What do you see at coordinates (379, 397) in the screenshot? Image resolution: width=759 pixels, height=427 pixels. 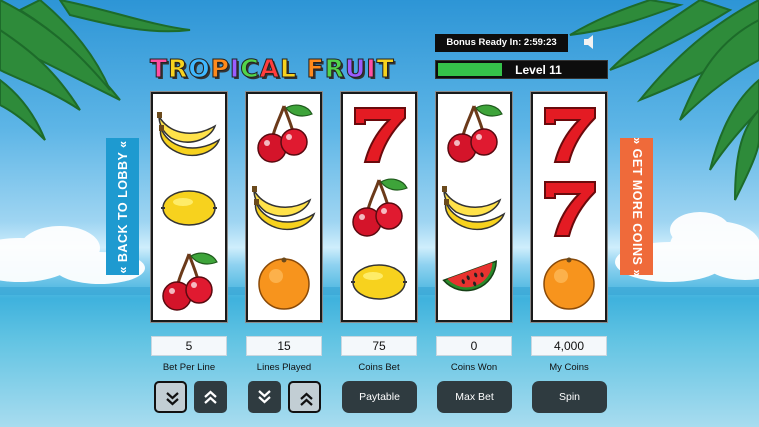 I see `paytable-button: Paytable` at bounding box center [379, 397].